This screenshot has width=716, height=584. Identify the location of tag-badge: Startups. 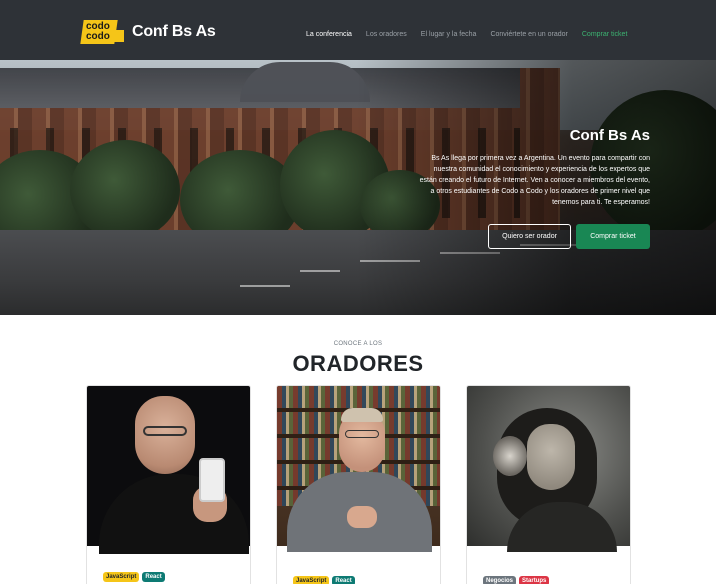
(534, 580).